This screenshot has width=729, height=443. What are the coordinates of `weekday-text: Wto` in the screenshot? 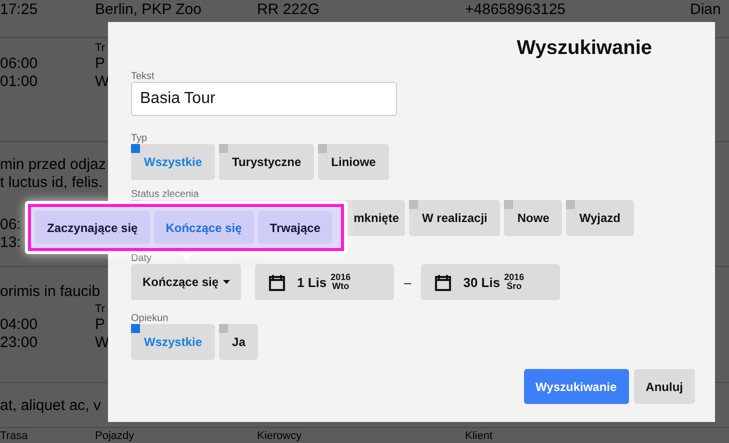 It's located at (340, 286).